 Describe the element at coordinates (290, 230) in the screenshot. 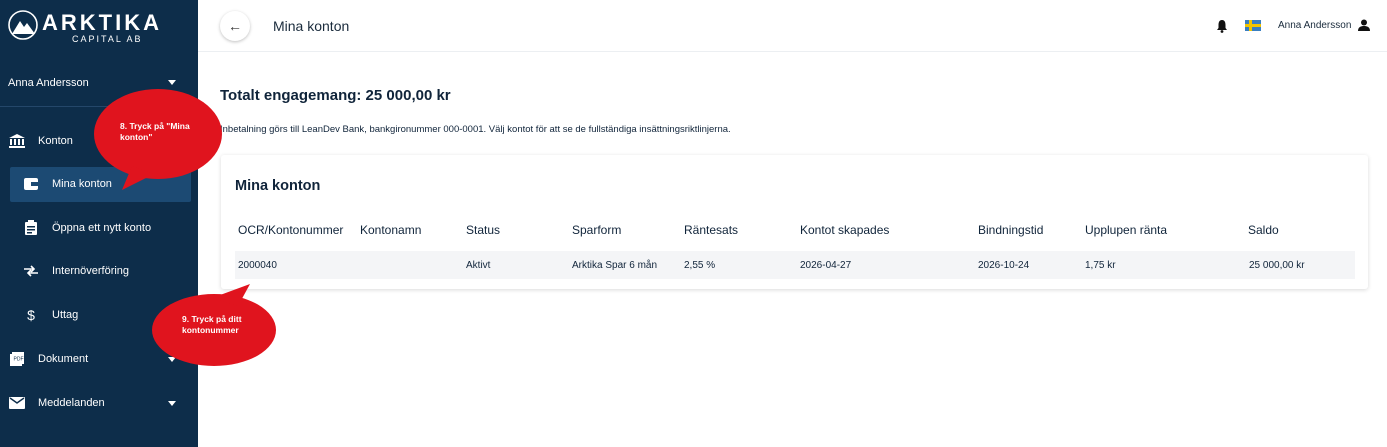

I see `column-header-ocr: OCR/Kontonummer` at that location.